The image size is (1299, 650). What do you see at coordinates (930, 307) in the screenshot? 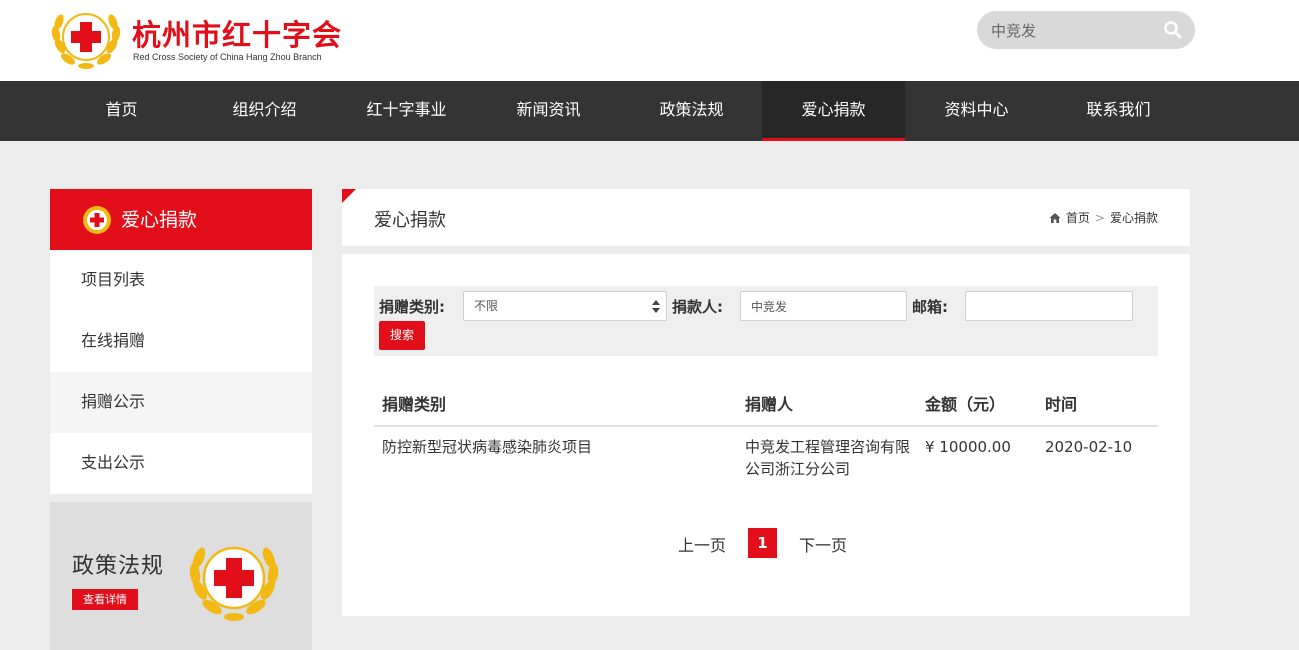
I see `email-label: 邮箱:` at bounding box center [930, 307].